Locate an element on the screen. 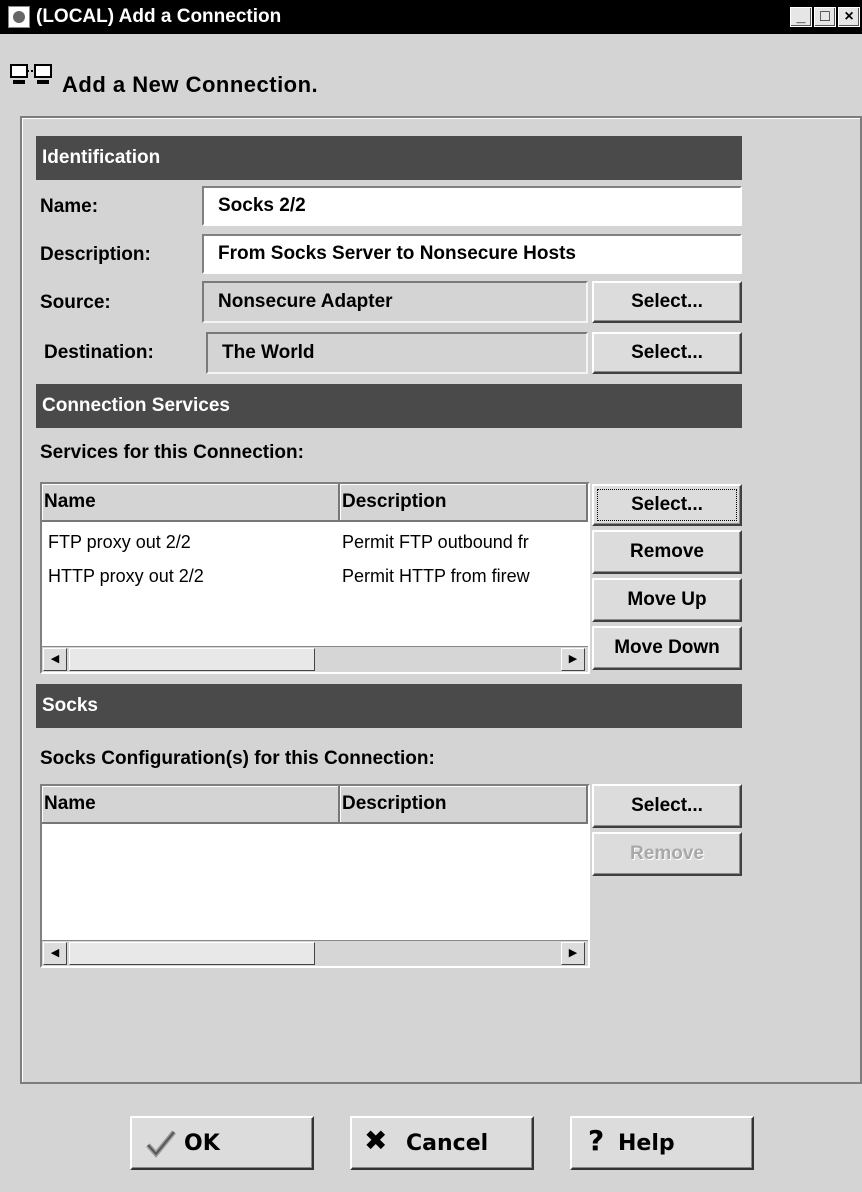 This screenshot has height=1192, width=862. minimize-button: _ is located at coordinates (801, 17).